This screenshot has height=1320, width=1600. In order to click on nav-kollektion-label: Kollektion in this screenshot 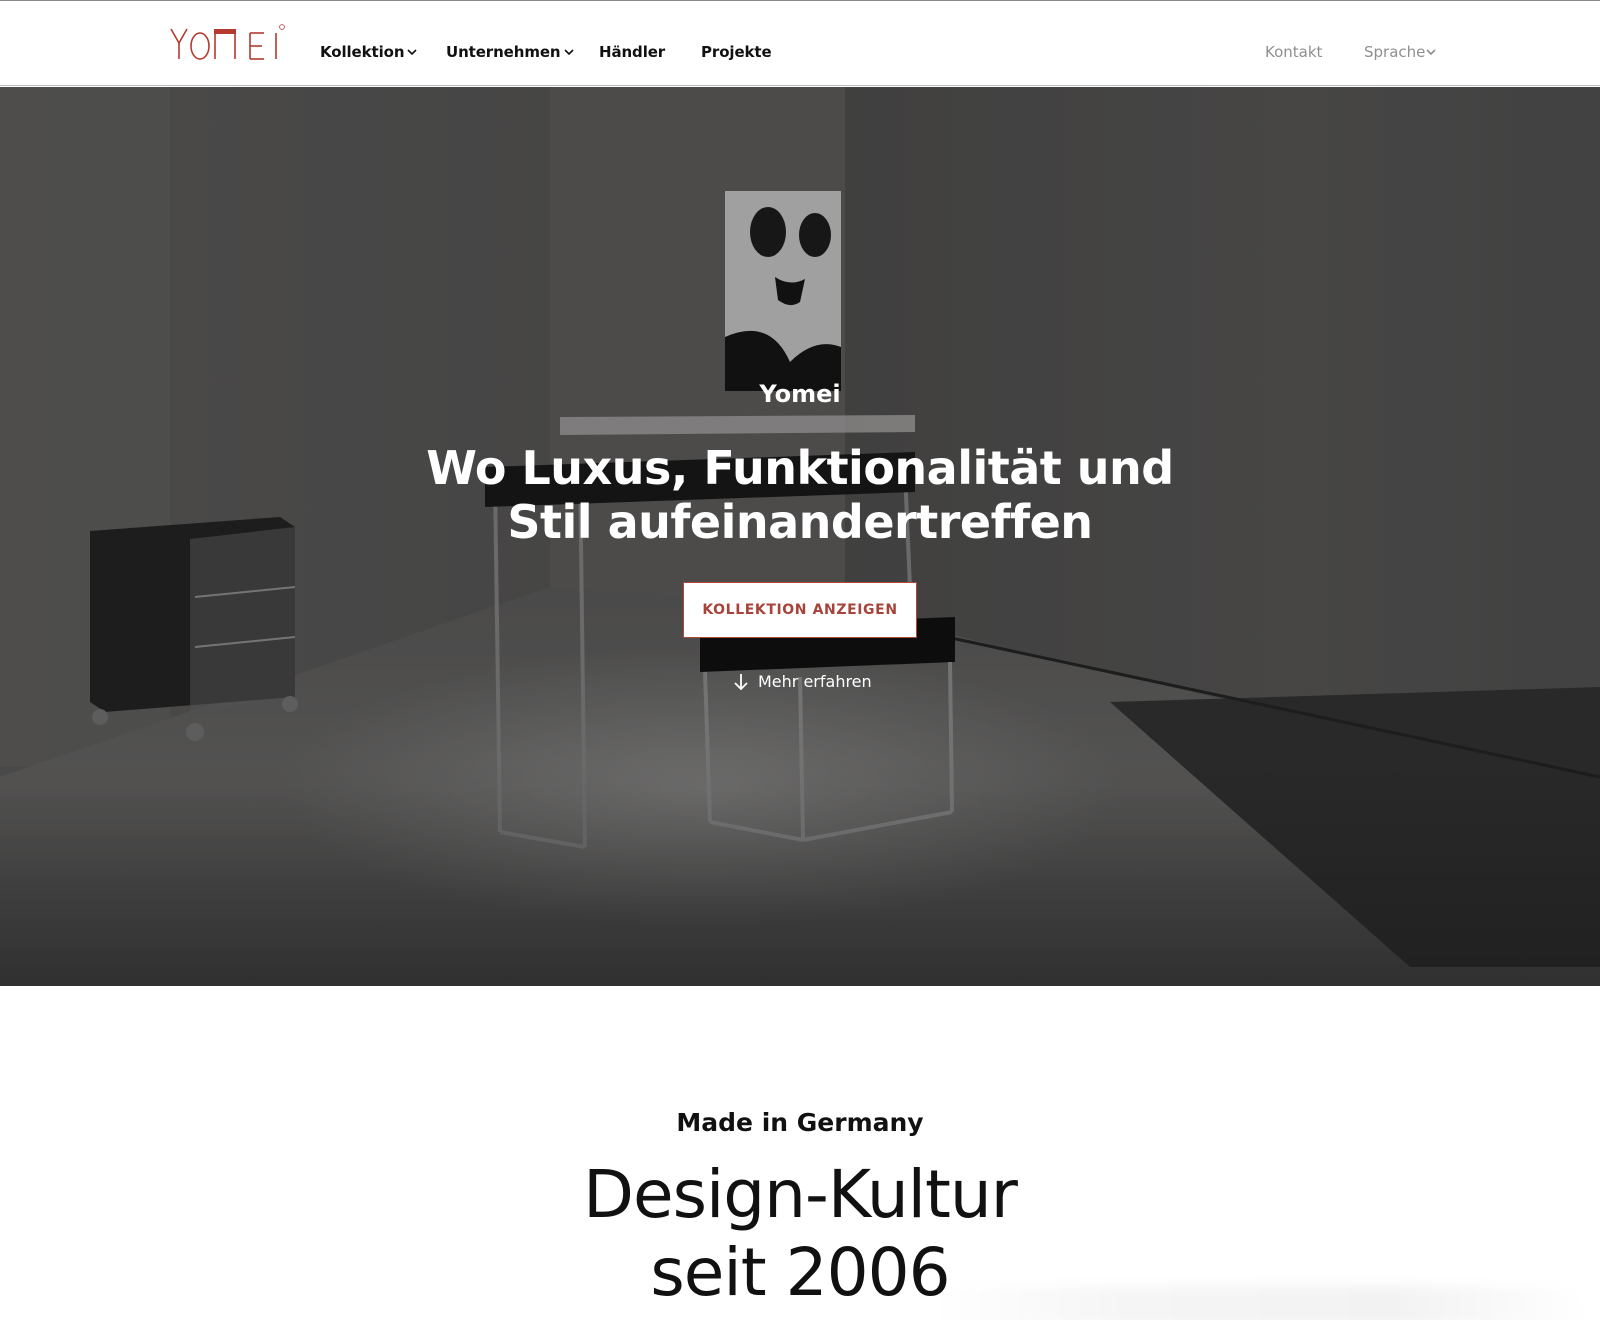, I will do `click(362, 52)`.